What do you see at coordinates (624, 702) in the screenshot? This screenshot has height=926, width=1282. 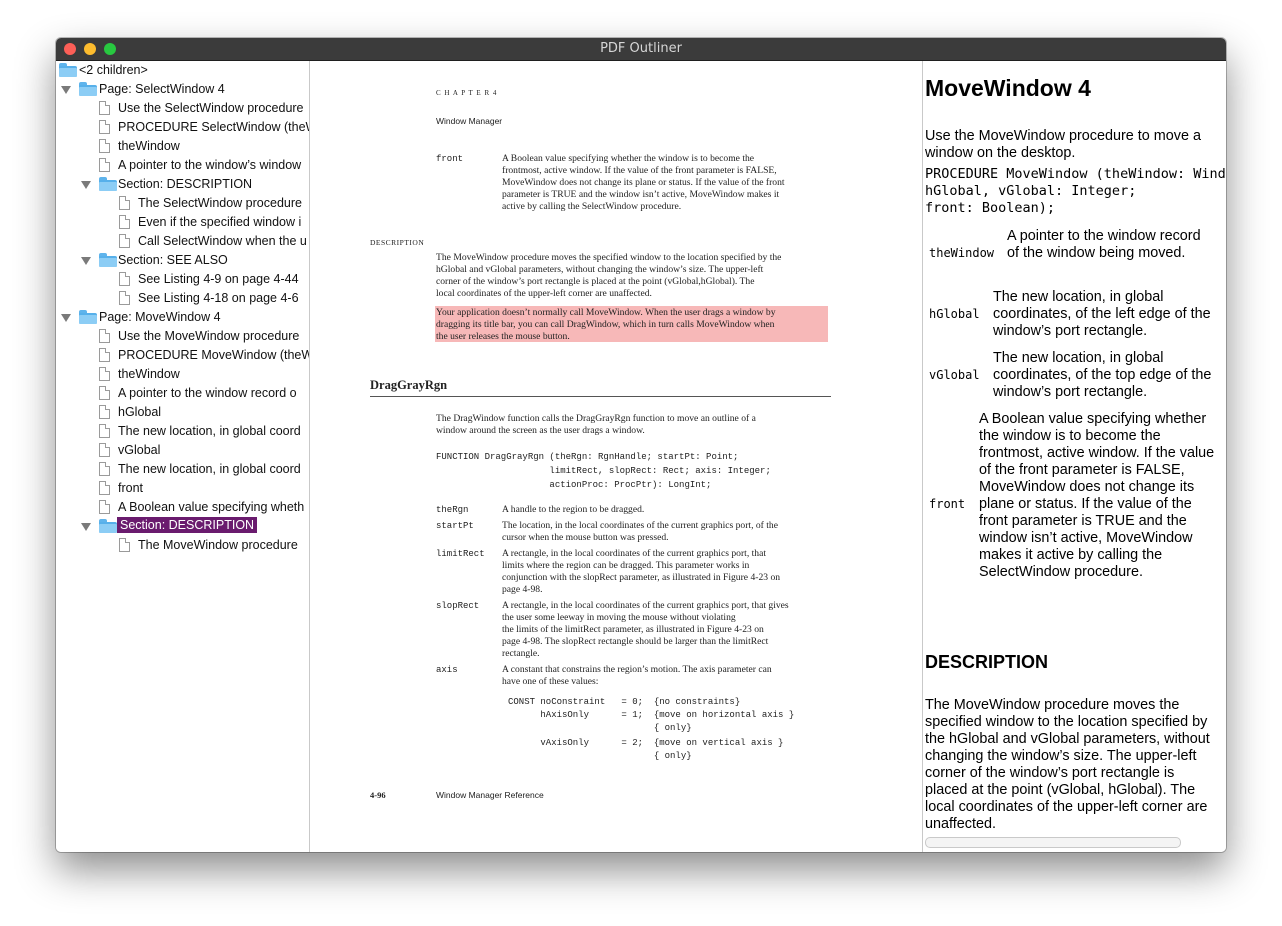 I see `const-line: CONST noConstraint = 0; {no constraints}` at bounding box center [624, 702].